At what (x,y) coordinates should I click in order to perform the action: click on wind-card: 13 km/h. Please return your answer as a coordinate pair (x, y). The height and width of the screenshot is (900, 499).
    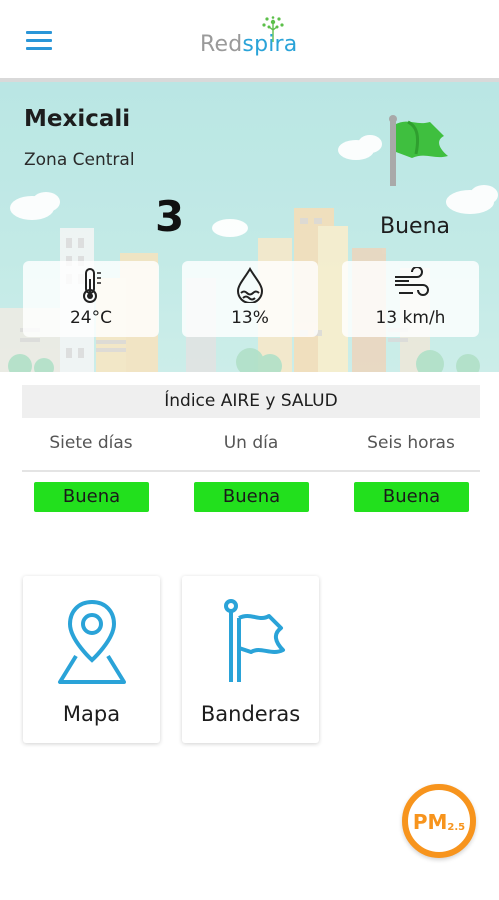
    Looking at the image, I should click on (410, 299).